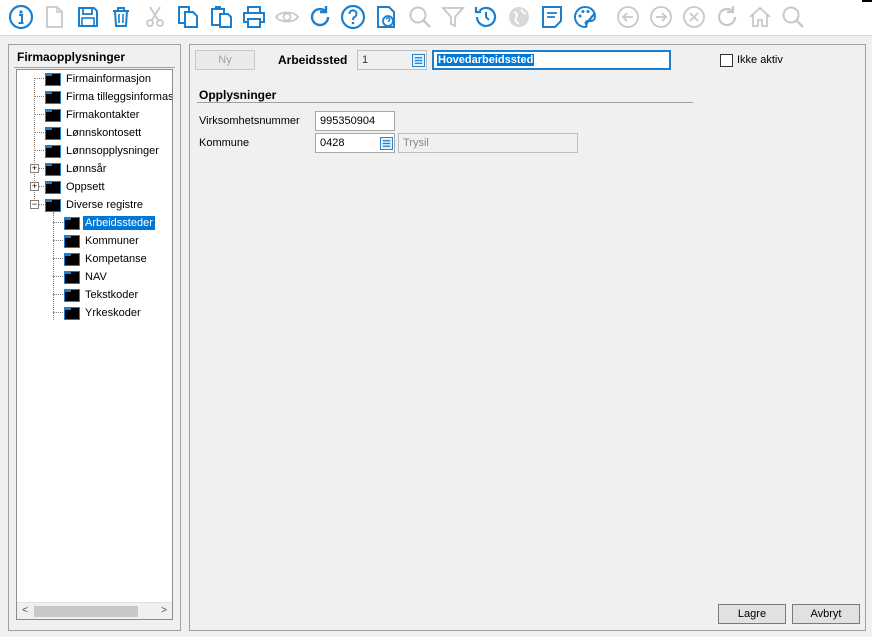 The image size is (872, 637). I want to click on tree-item-arbeidssteder: Arbeidssteder, so click(109, 223).